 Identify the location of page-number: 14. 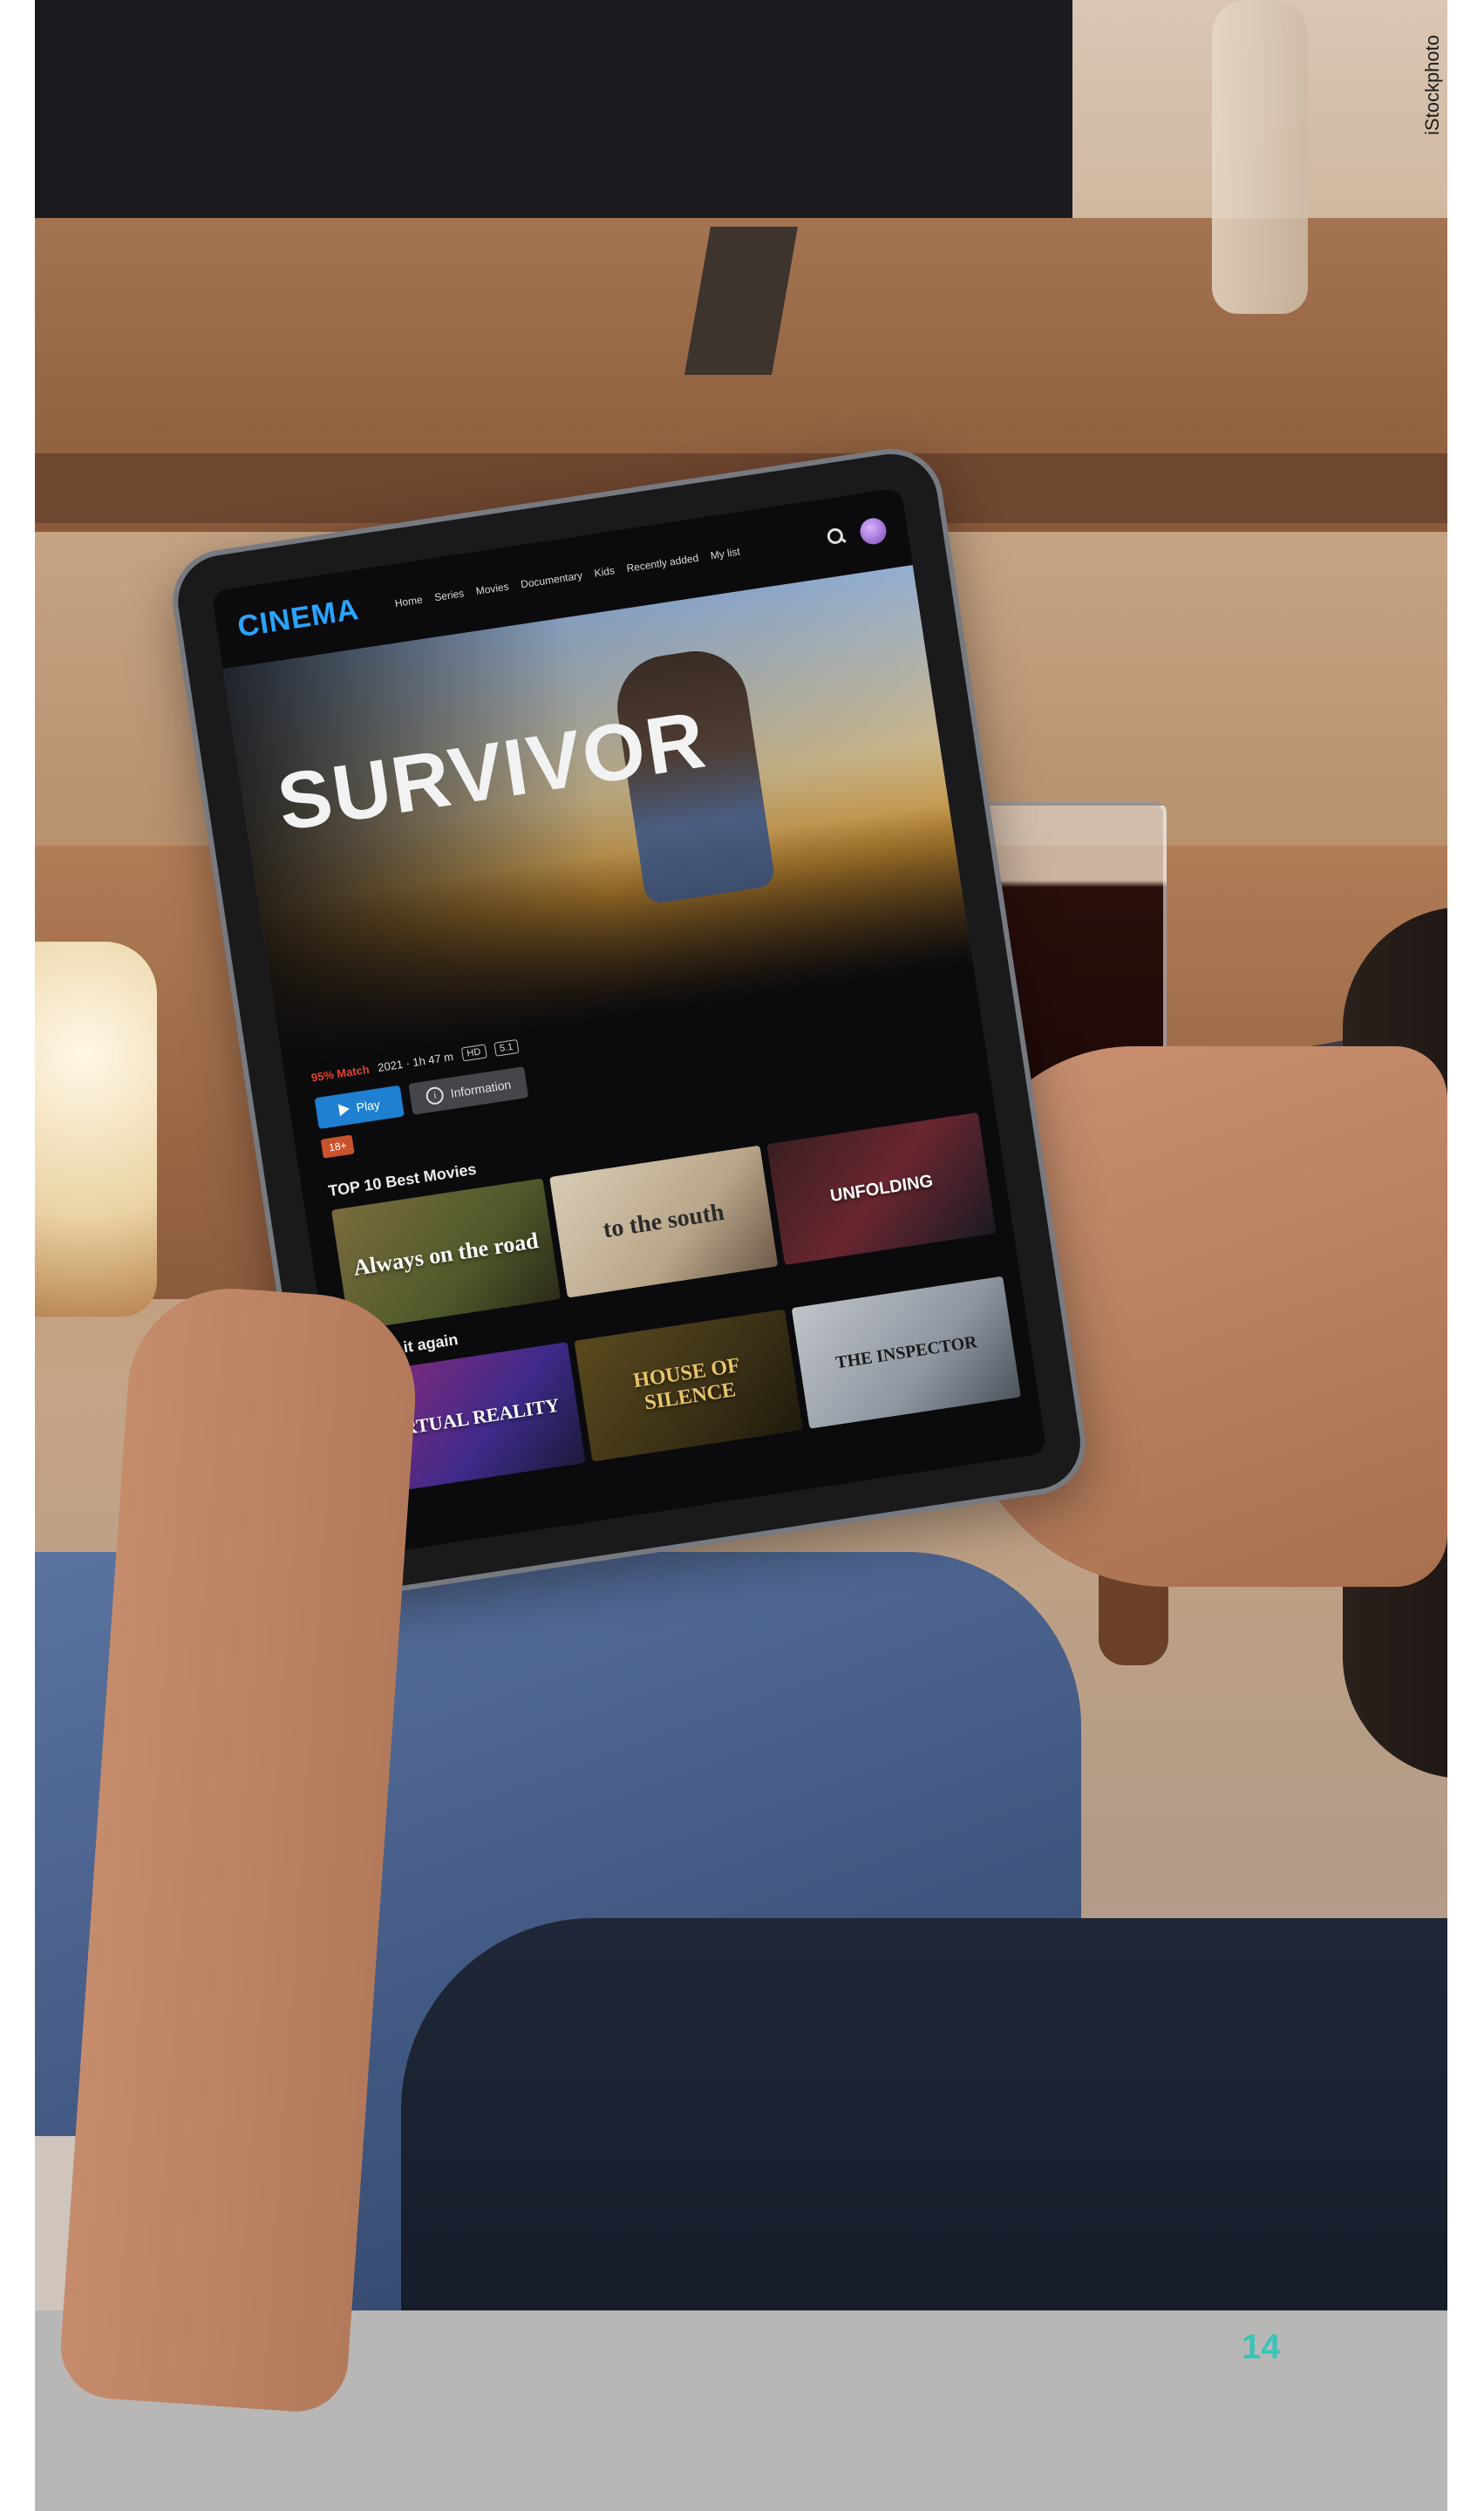
(1261, 2347).